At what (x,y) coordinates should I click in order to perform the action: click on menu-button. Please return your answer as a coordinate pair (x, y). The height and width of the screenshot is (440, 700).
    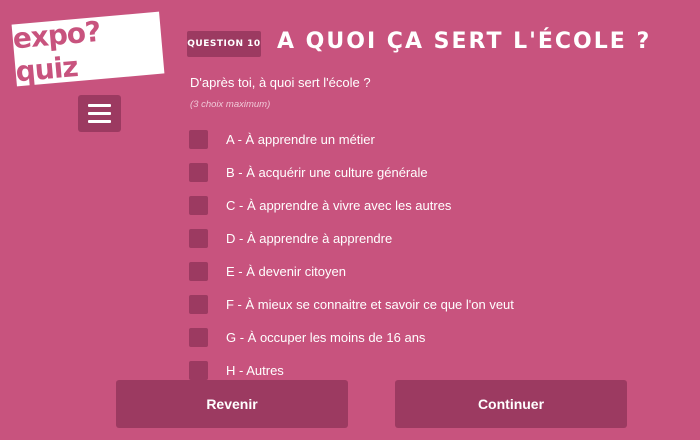
    Looking at the image, I should click on (99, 113).